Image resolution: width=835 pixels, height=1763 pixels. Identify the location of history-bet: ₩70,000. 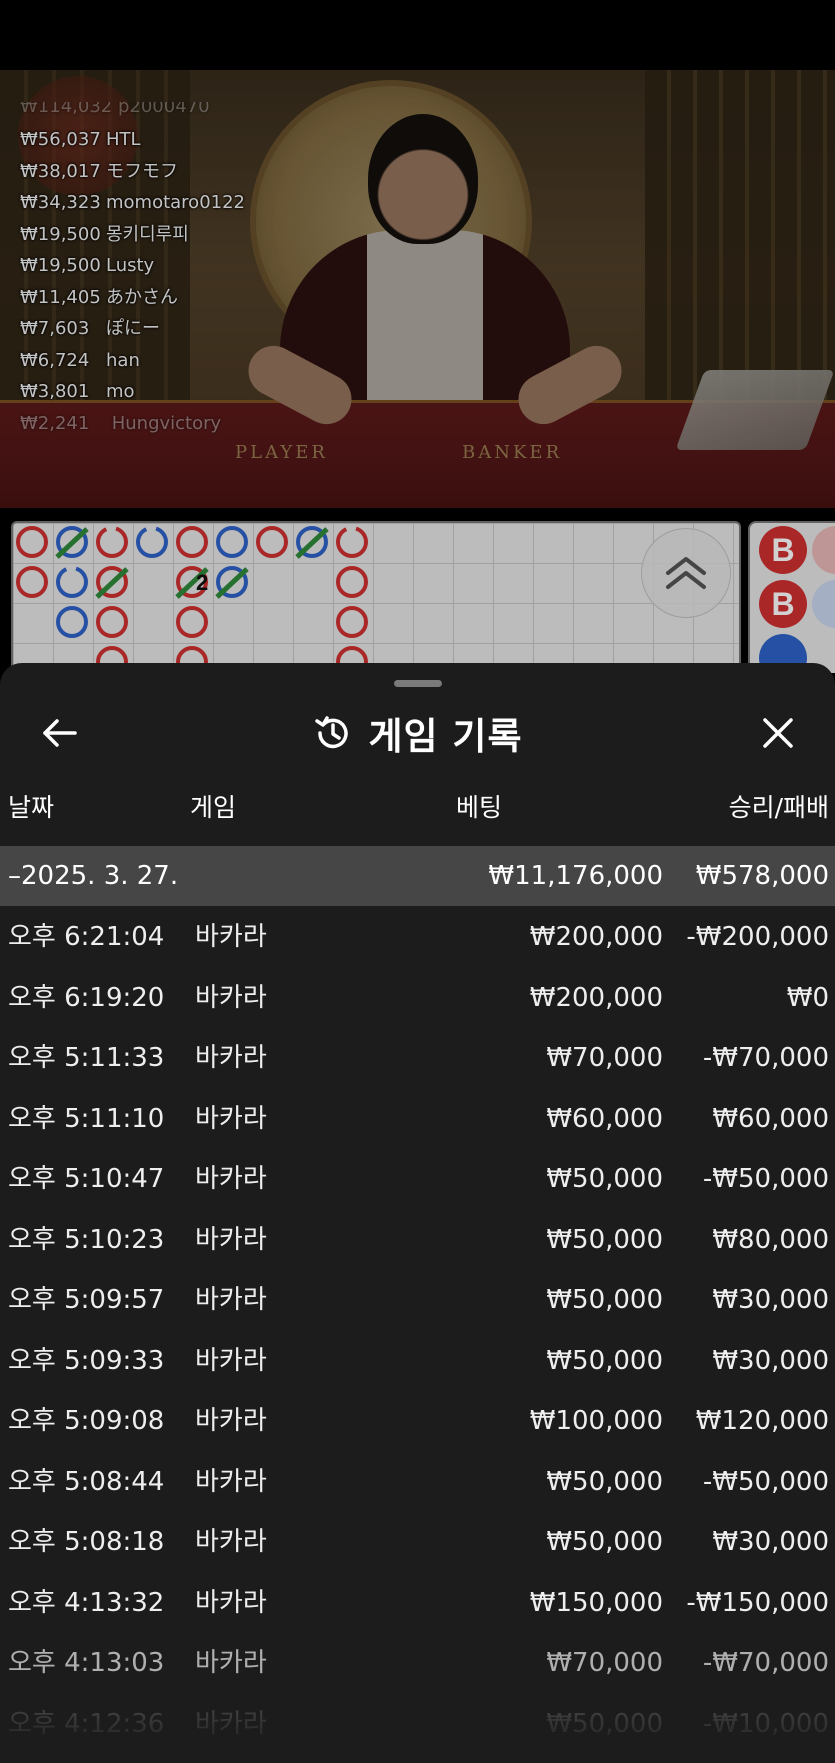
(604, 1663).